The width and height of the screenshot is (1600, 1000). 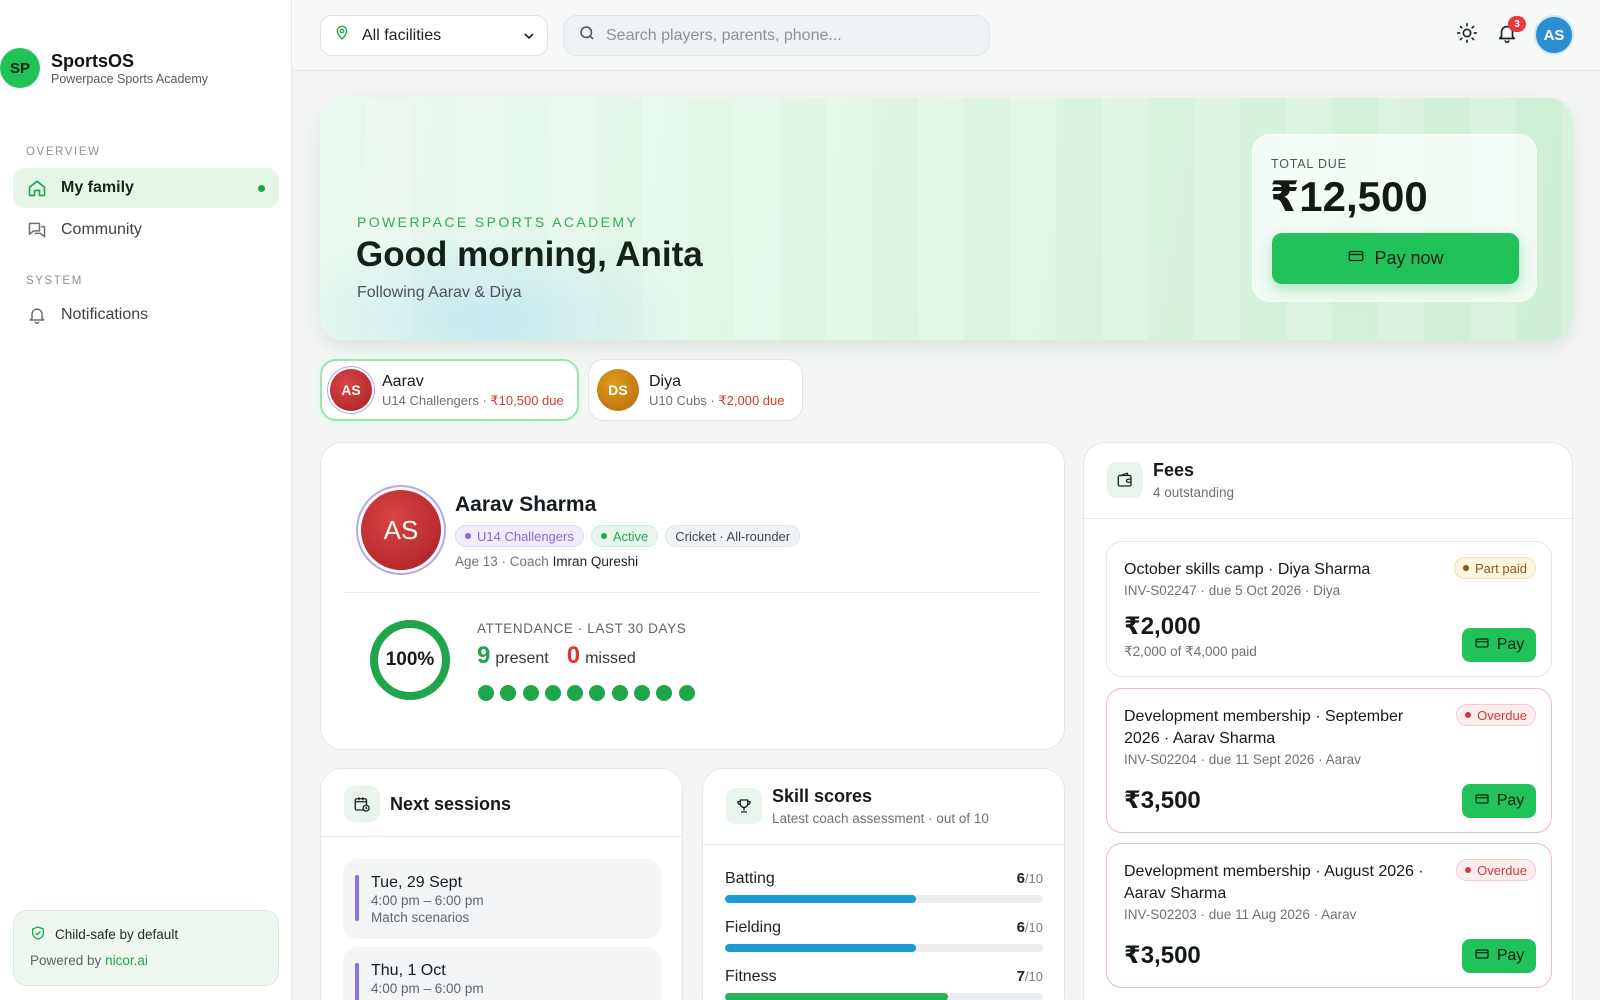 What do you see at coordinates (434, 35) in the screenshot?
I see `facility-select: All facilities` at bounding box center [434, 35].